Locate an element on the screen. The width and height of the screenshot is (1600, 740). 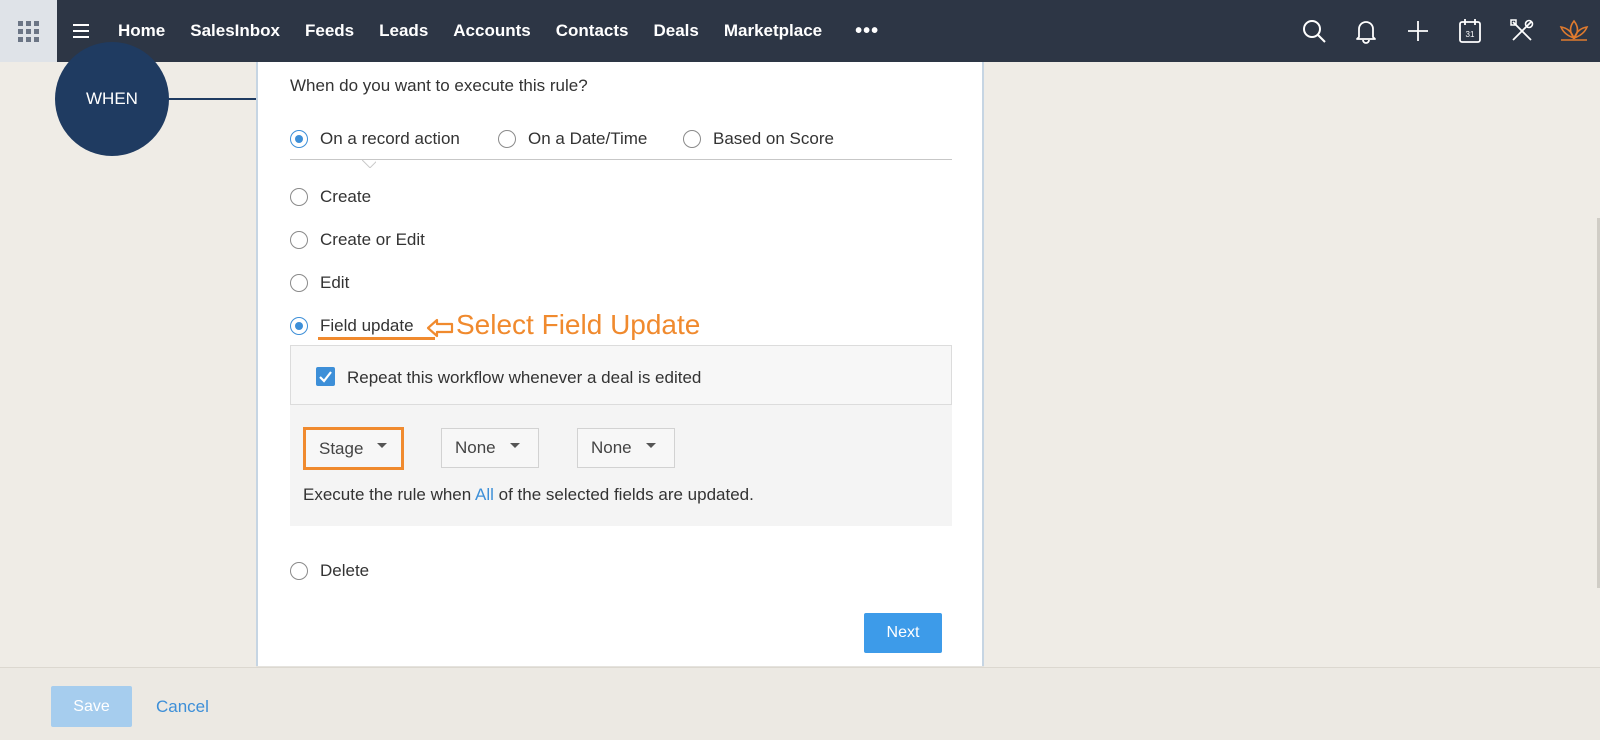
next-button: Next is located at coordinates (903, 633).